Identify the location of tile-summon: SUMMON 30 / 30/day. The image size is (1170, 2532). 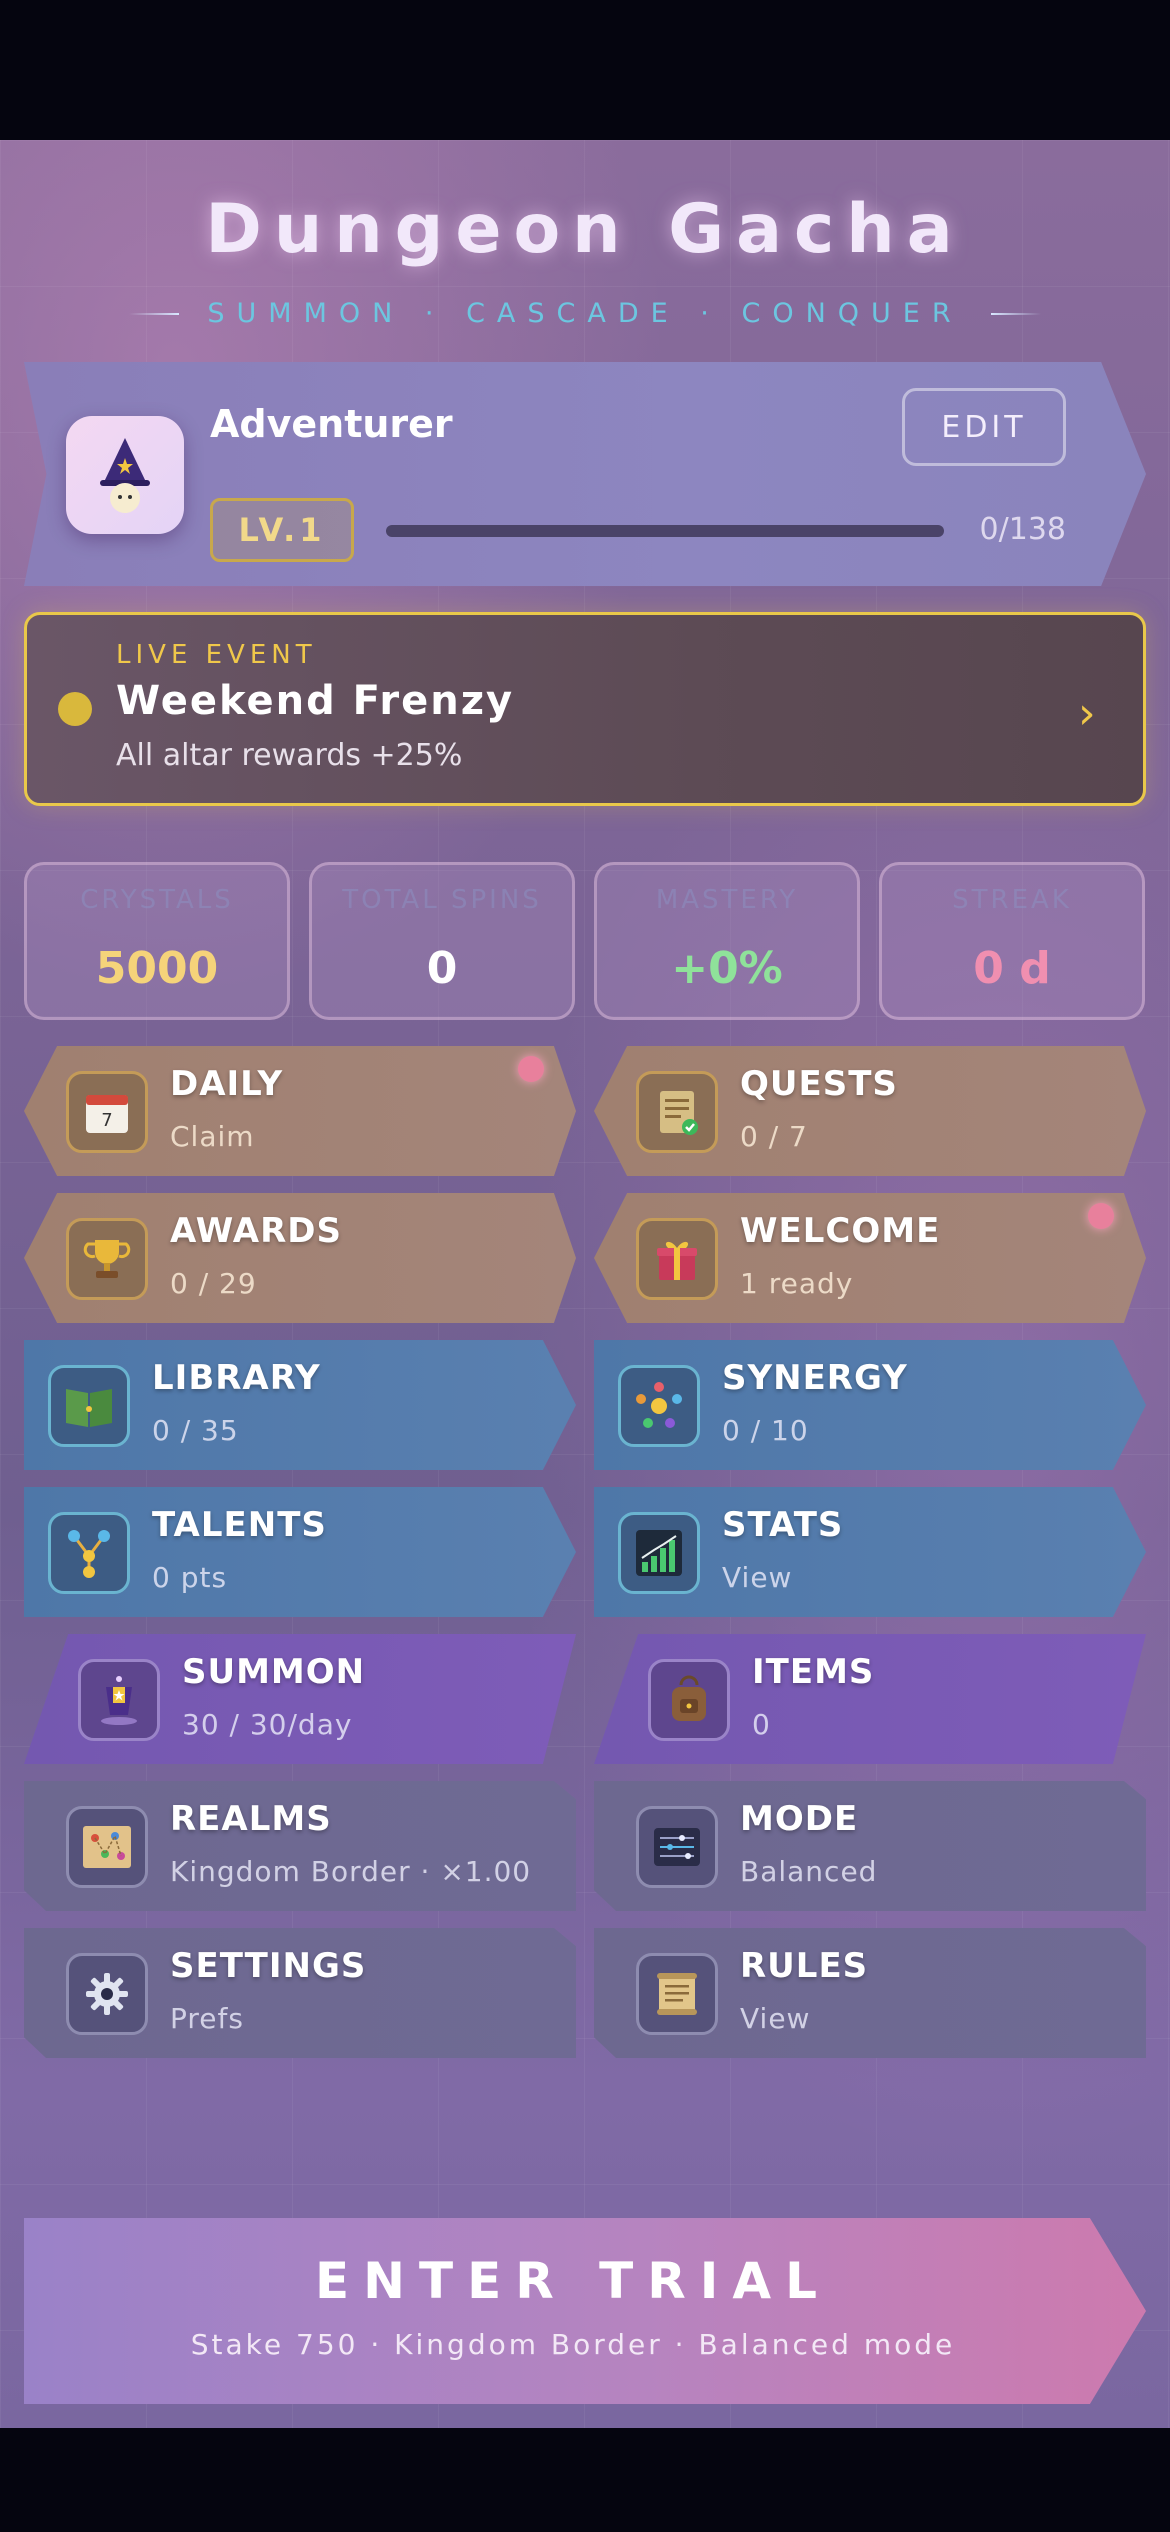
(300, 1699).